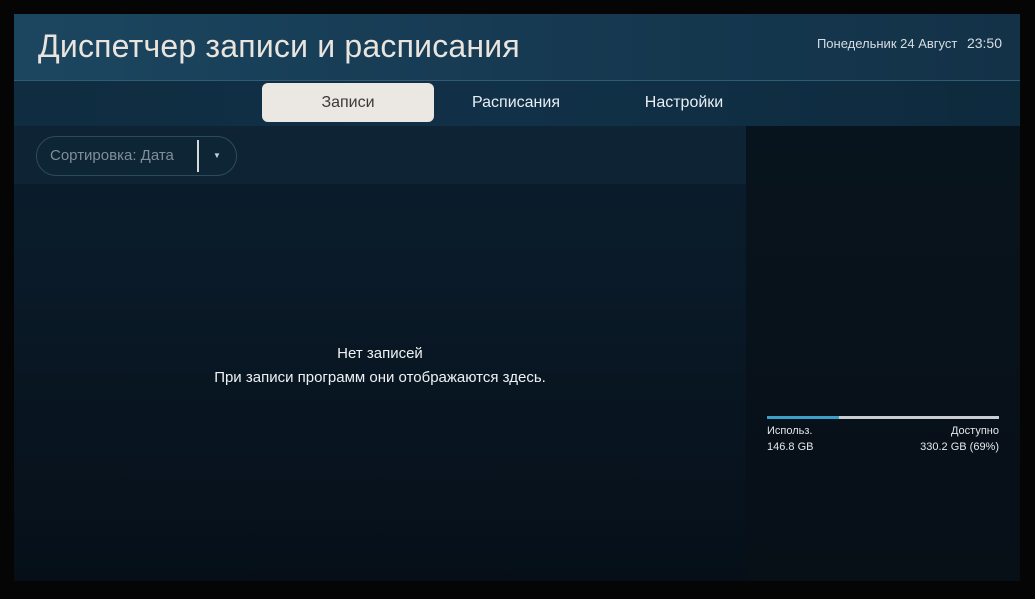 The width and height of the screenshot is (1035, 599). Describe the element at coordinates (883, 417) in the screenshot. I see `storage-usage-bar` at that location.